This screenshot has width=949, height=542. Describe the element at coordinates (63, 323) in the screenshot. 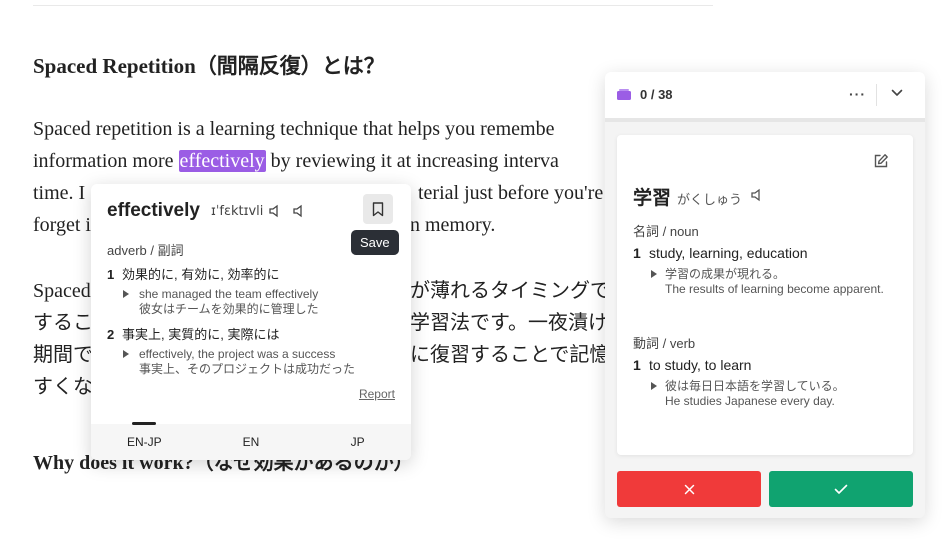

I see `article-text: するこ` at that location.